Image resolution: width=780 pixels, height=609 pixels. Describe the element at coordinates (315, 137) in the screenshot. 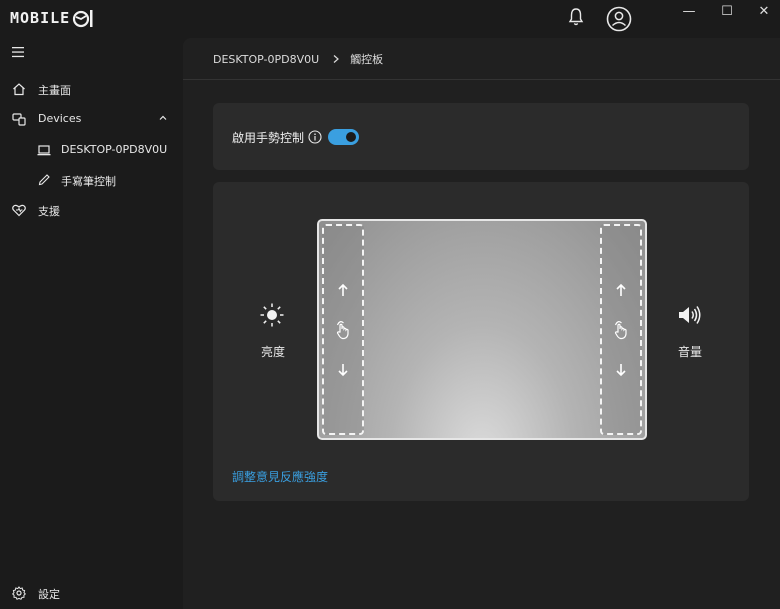

I see `info-icon` at that location.